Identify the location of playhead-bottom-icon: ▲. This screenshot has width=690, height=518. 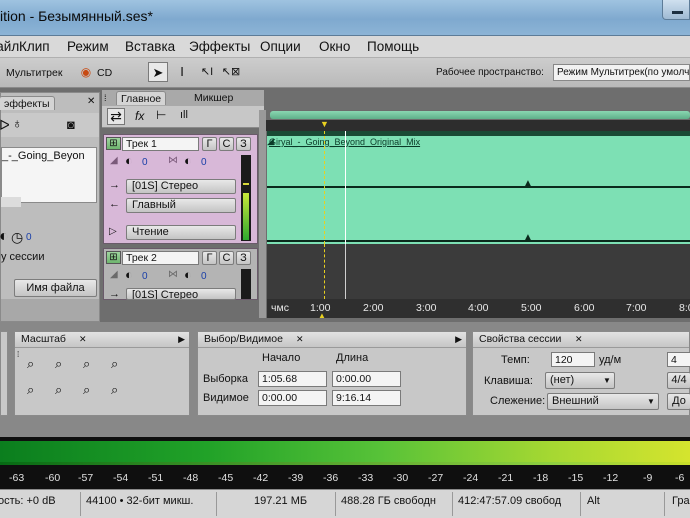
(322, 315).